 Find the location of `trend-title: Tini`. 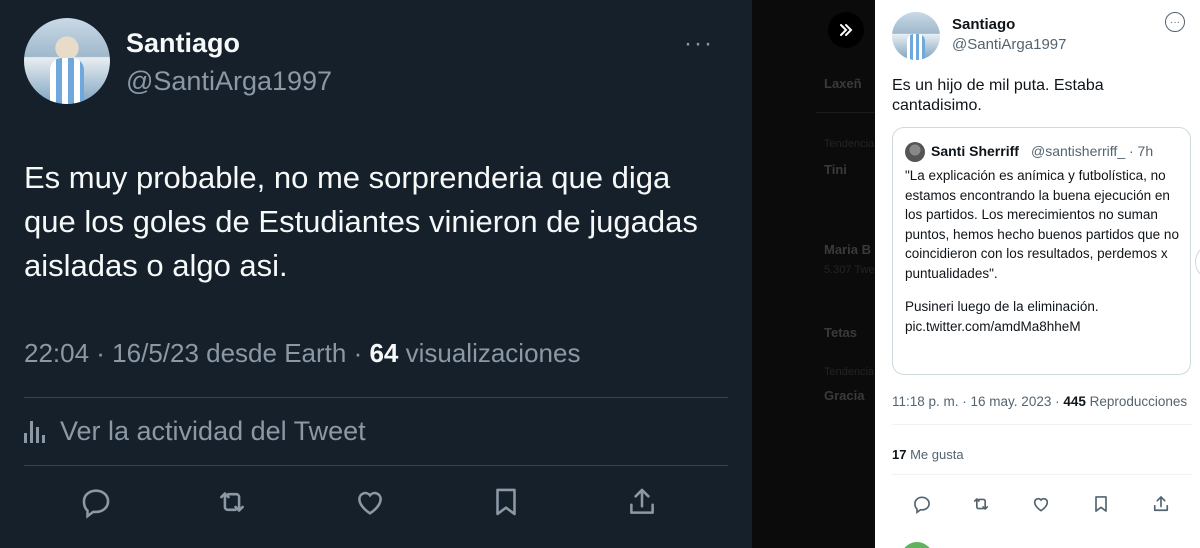

trend-title: Tini is located at coordinates (835, 169).